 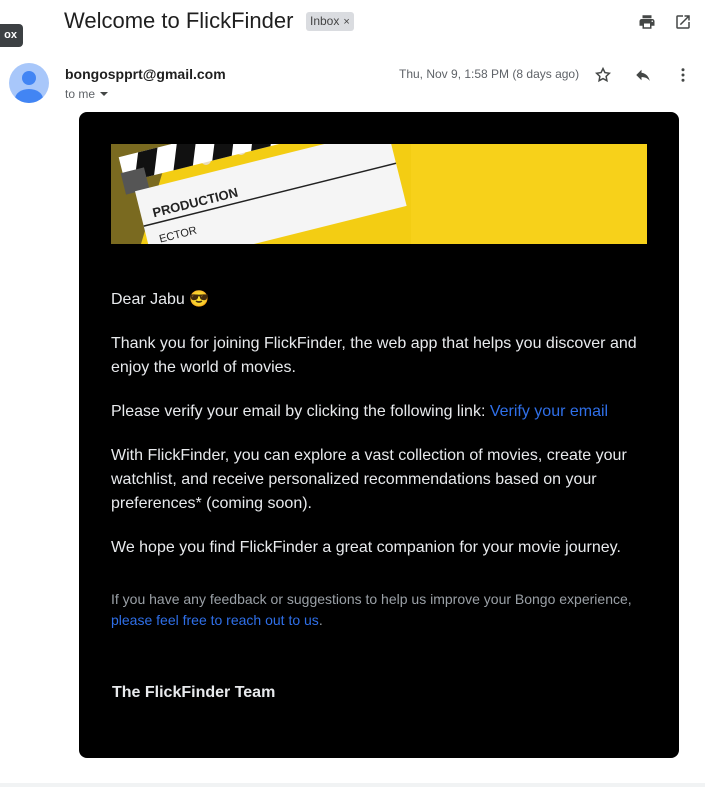 What do you see at coordinates (80, 94) in the screenshot?
I see `recipient-label: to me` at bounding box center [80, 94].